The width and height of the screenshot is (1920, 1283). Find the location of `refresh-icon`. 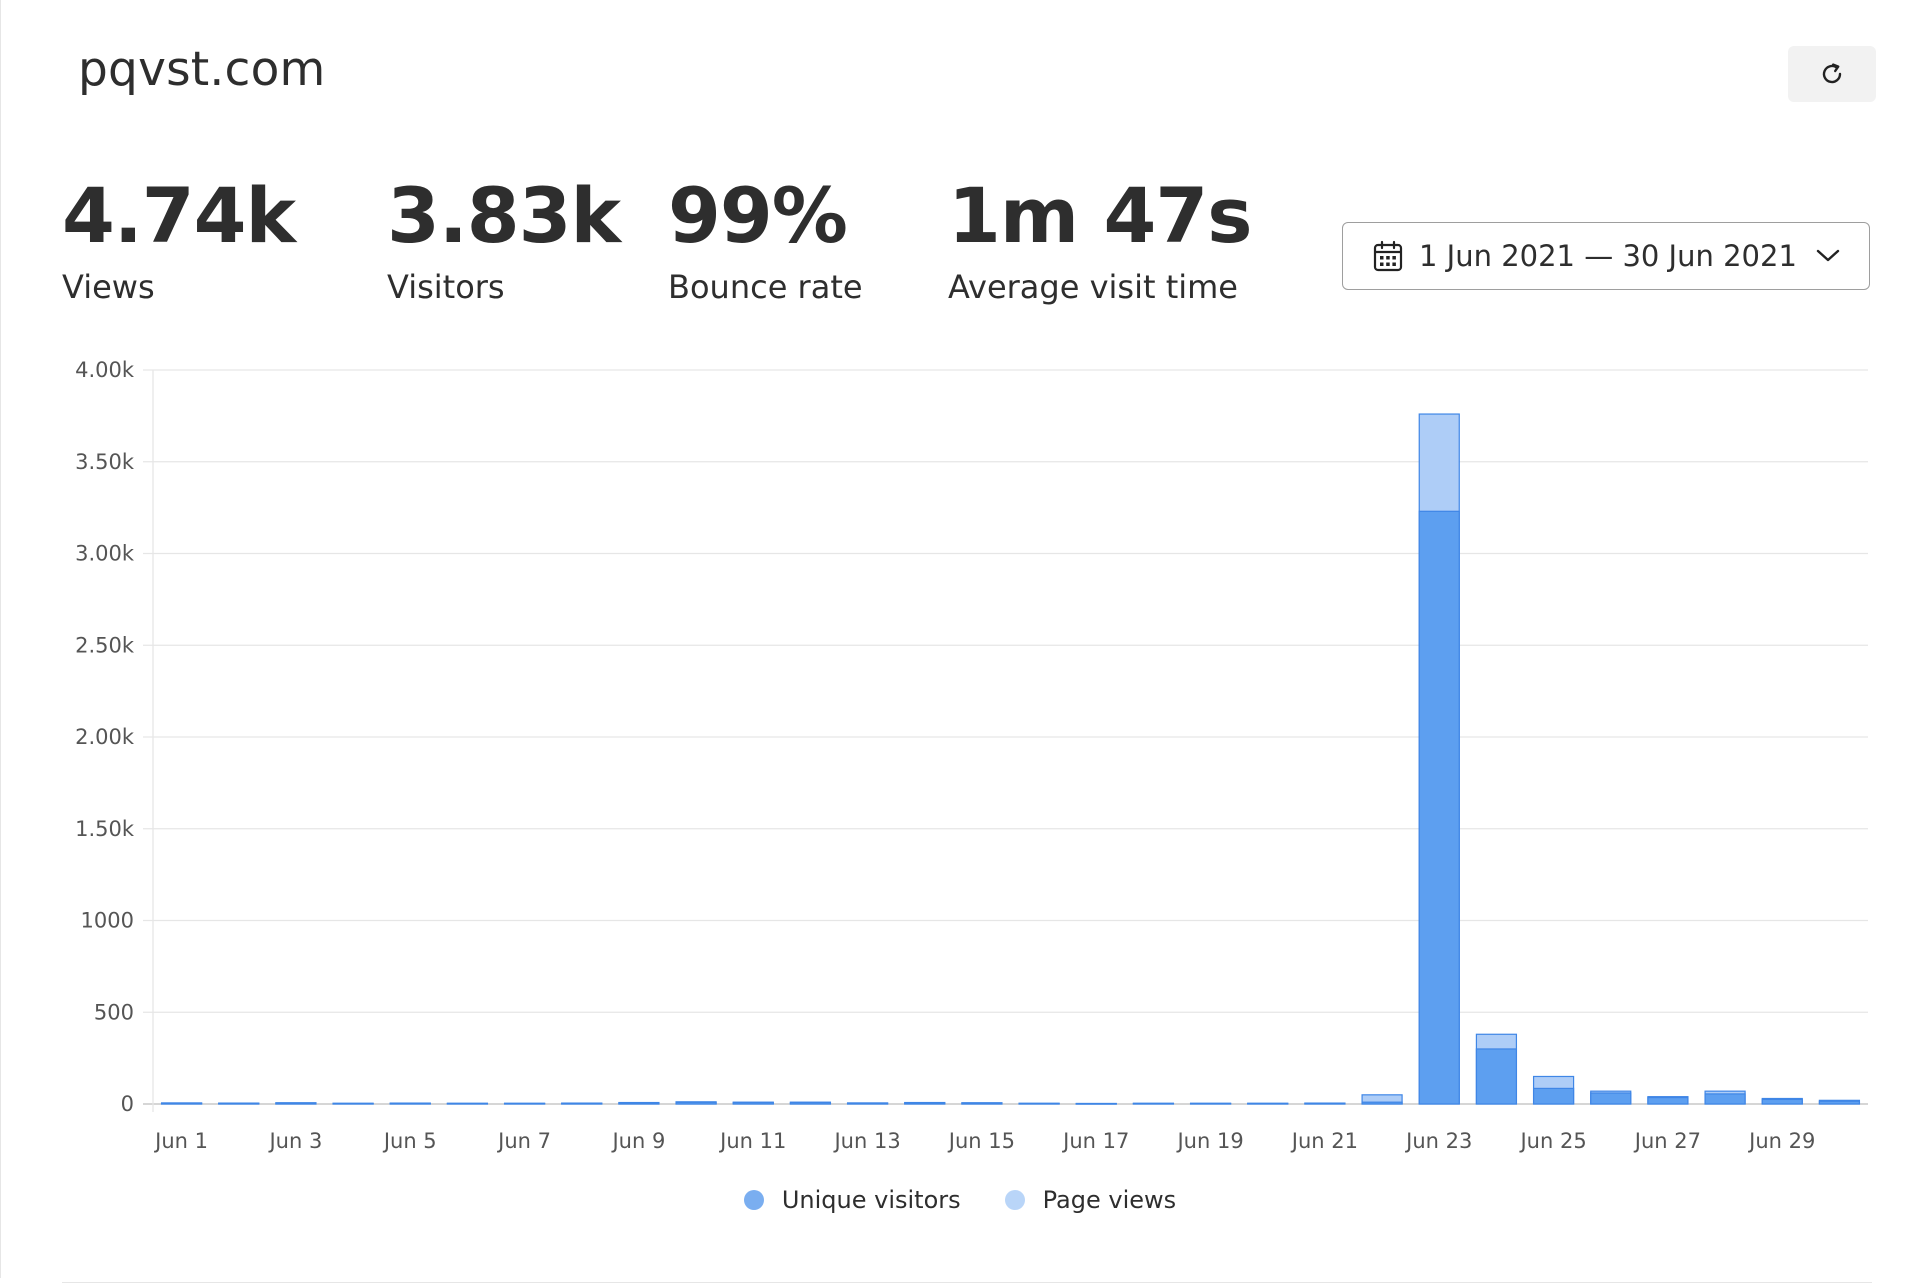

refresh-icon is located at coordinates (1832, 73).